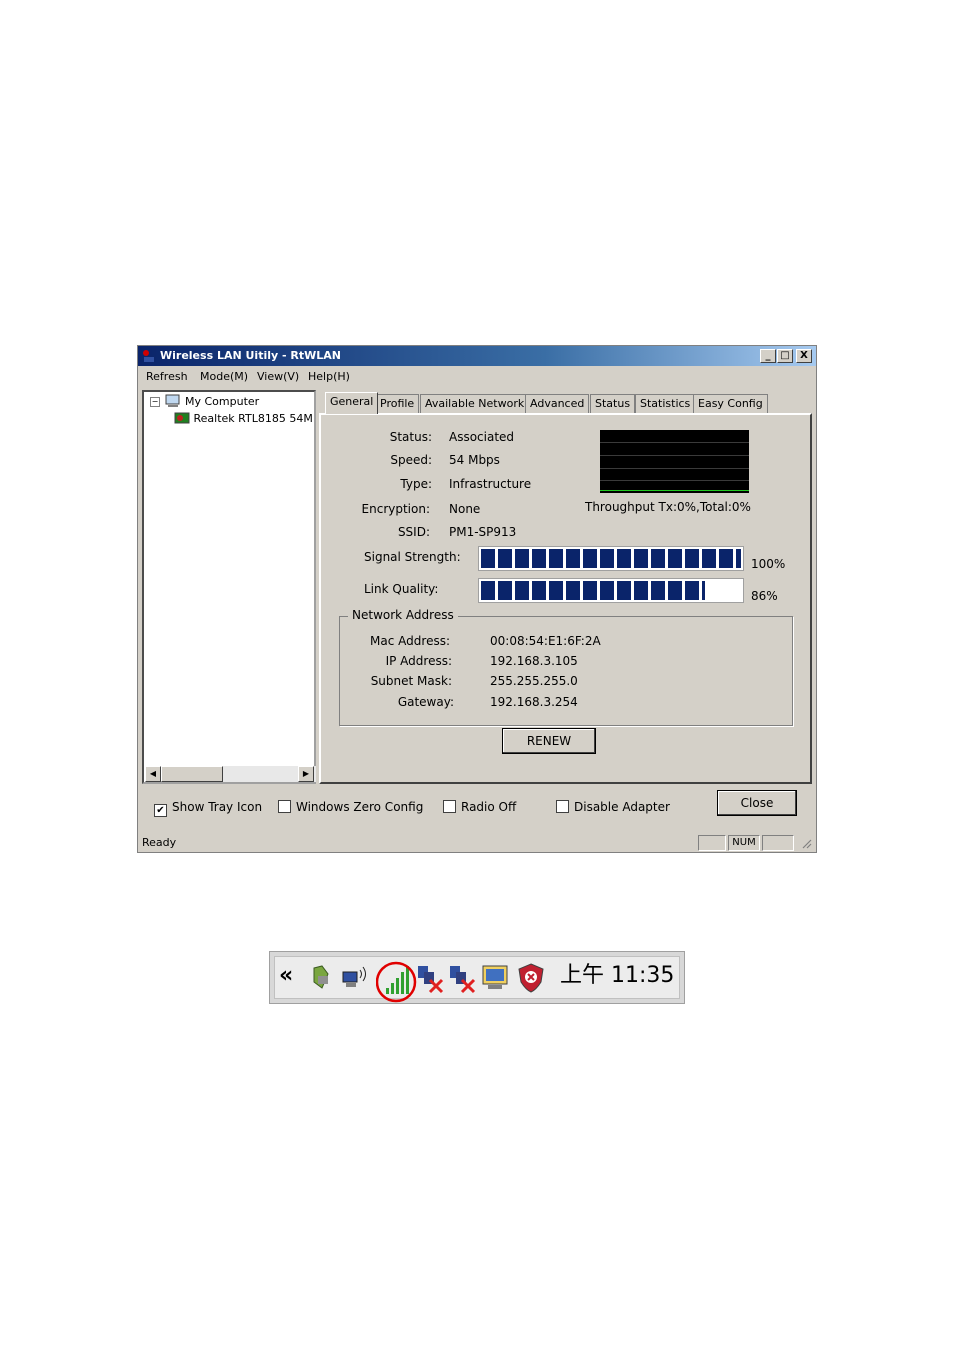 This screenshot has width=954, height=1351. I want to click on windows-zero-config-label: Windows Zero Config, so click(360, 807).